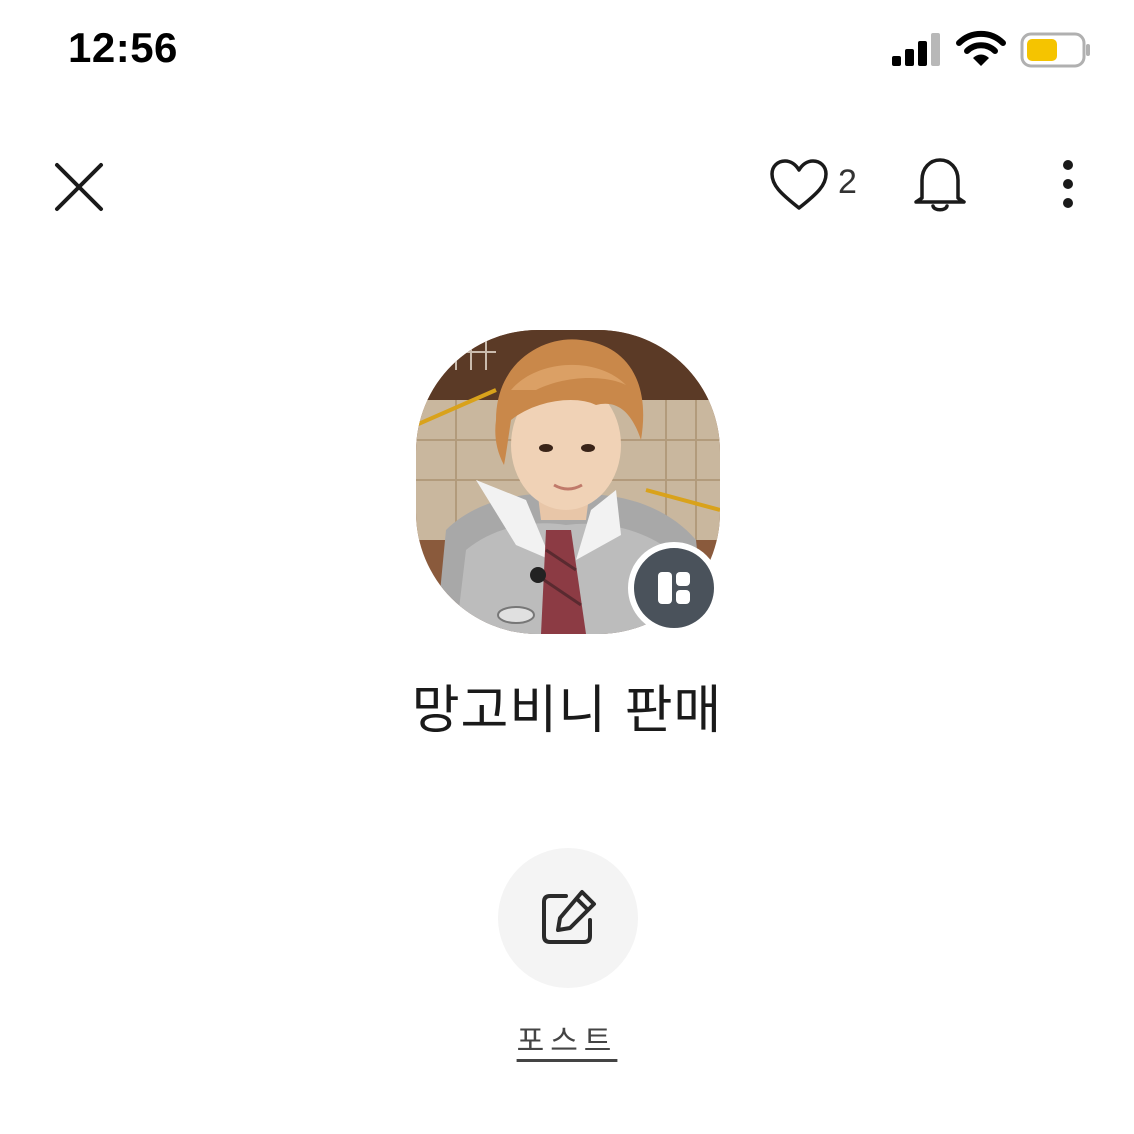  What do you see at coordinates (916, 49) in the screenshot?
I see `cellular-signal-icon` at bounding box center [916, 49].